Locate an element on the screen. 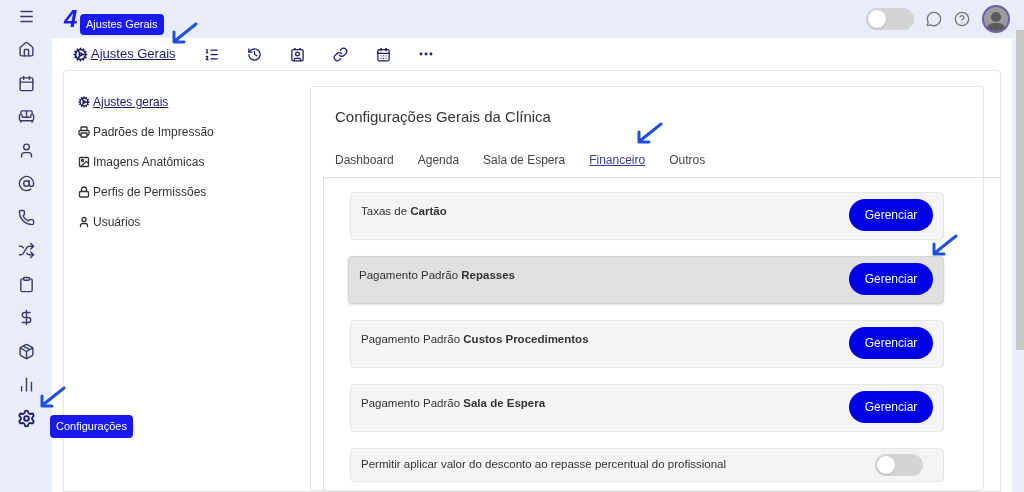 Image resolution: width=1024 pixels, height=492 pixels. settings-icon is located at coordinates (26, 418).